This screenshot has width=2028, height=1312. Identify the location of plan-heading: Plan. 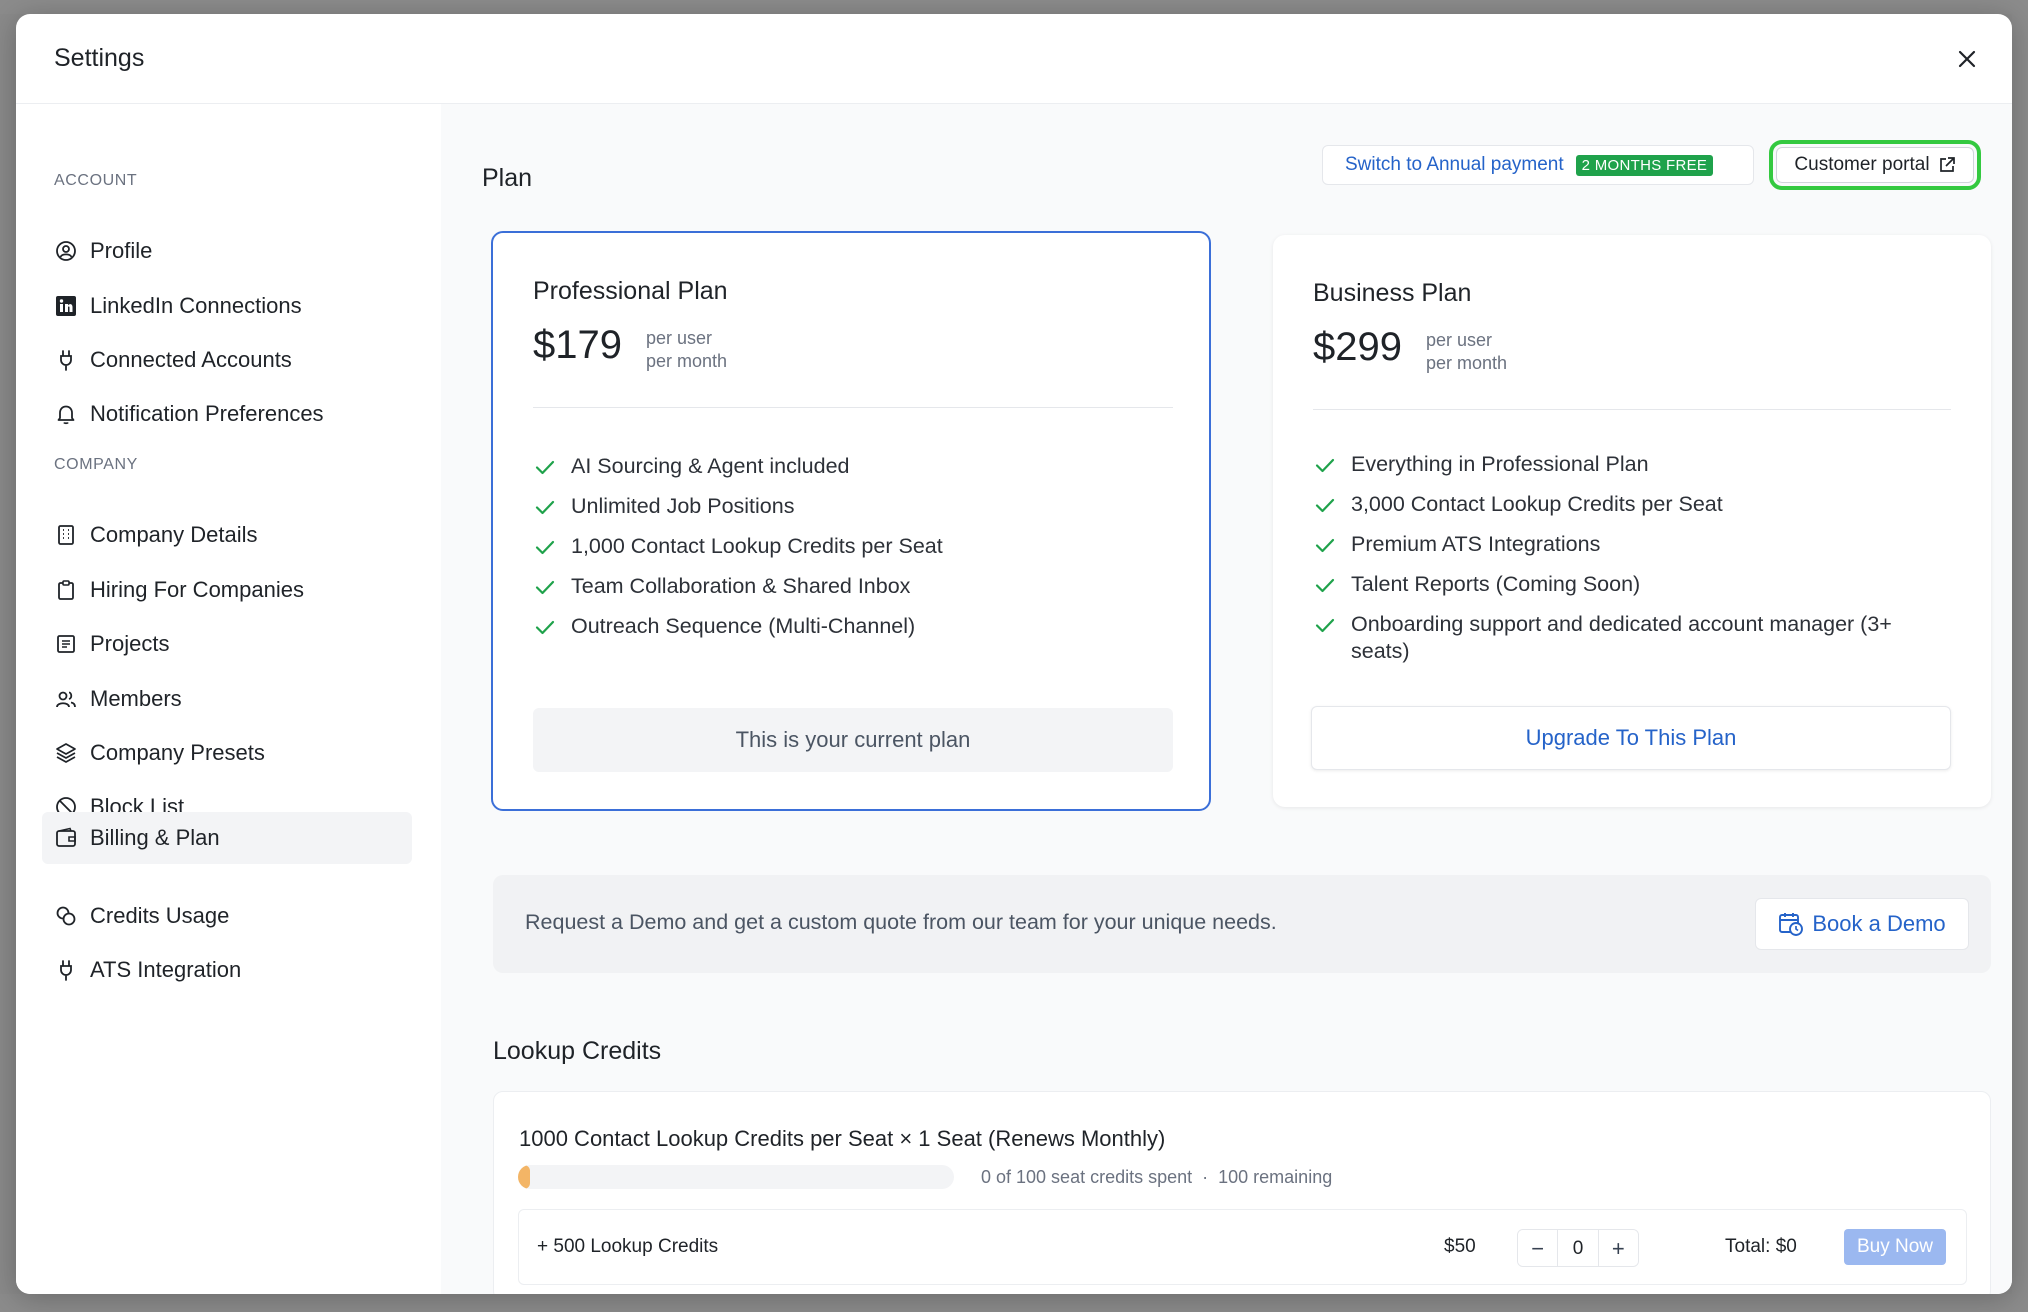
(507, 178).